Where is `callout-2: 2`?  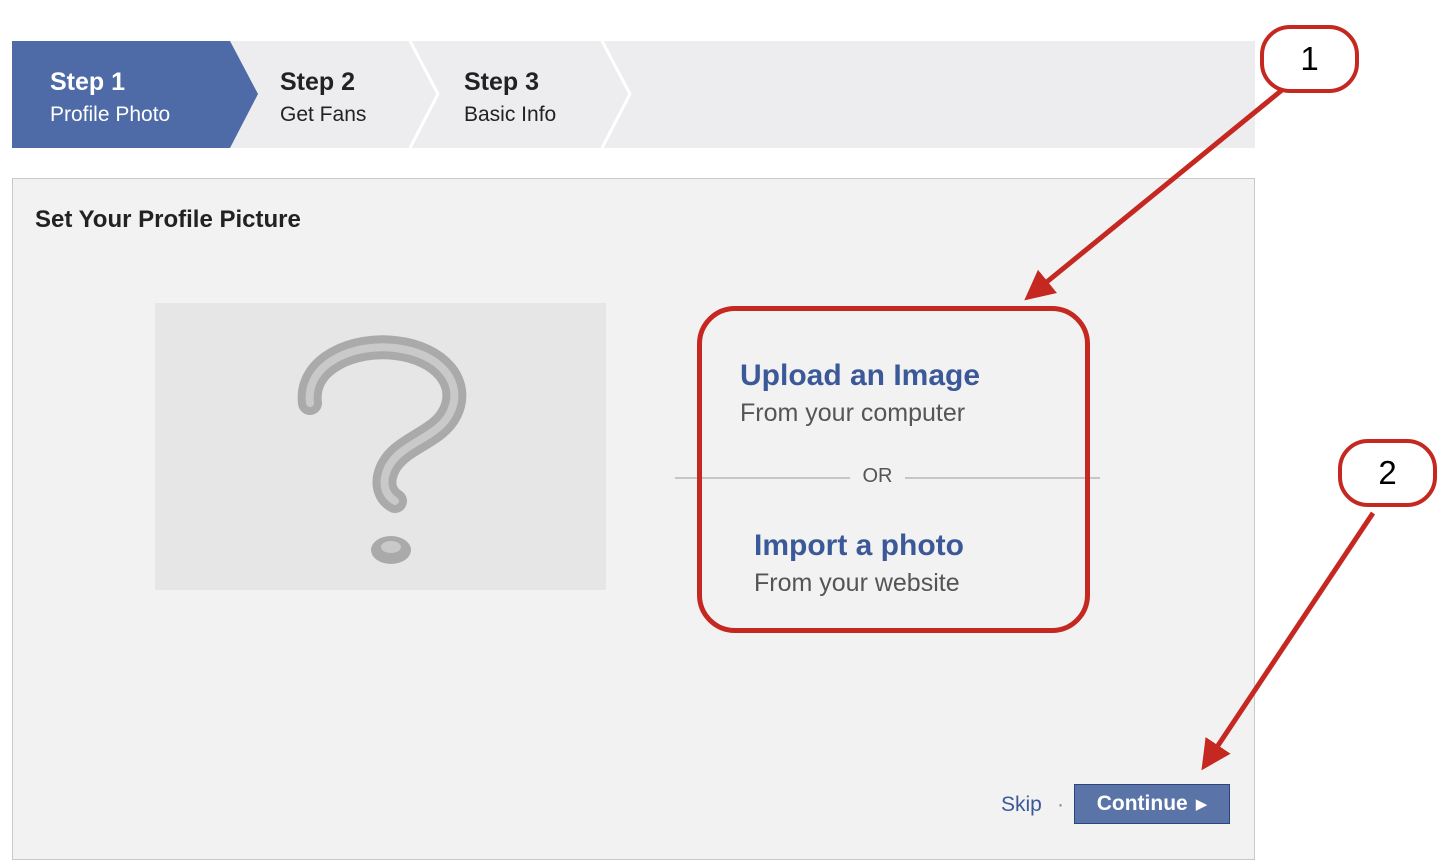
callout-2: 2 is located at coordinates (1387, 473).